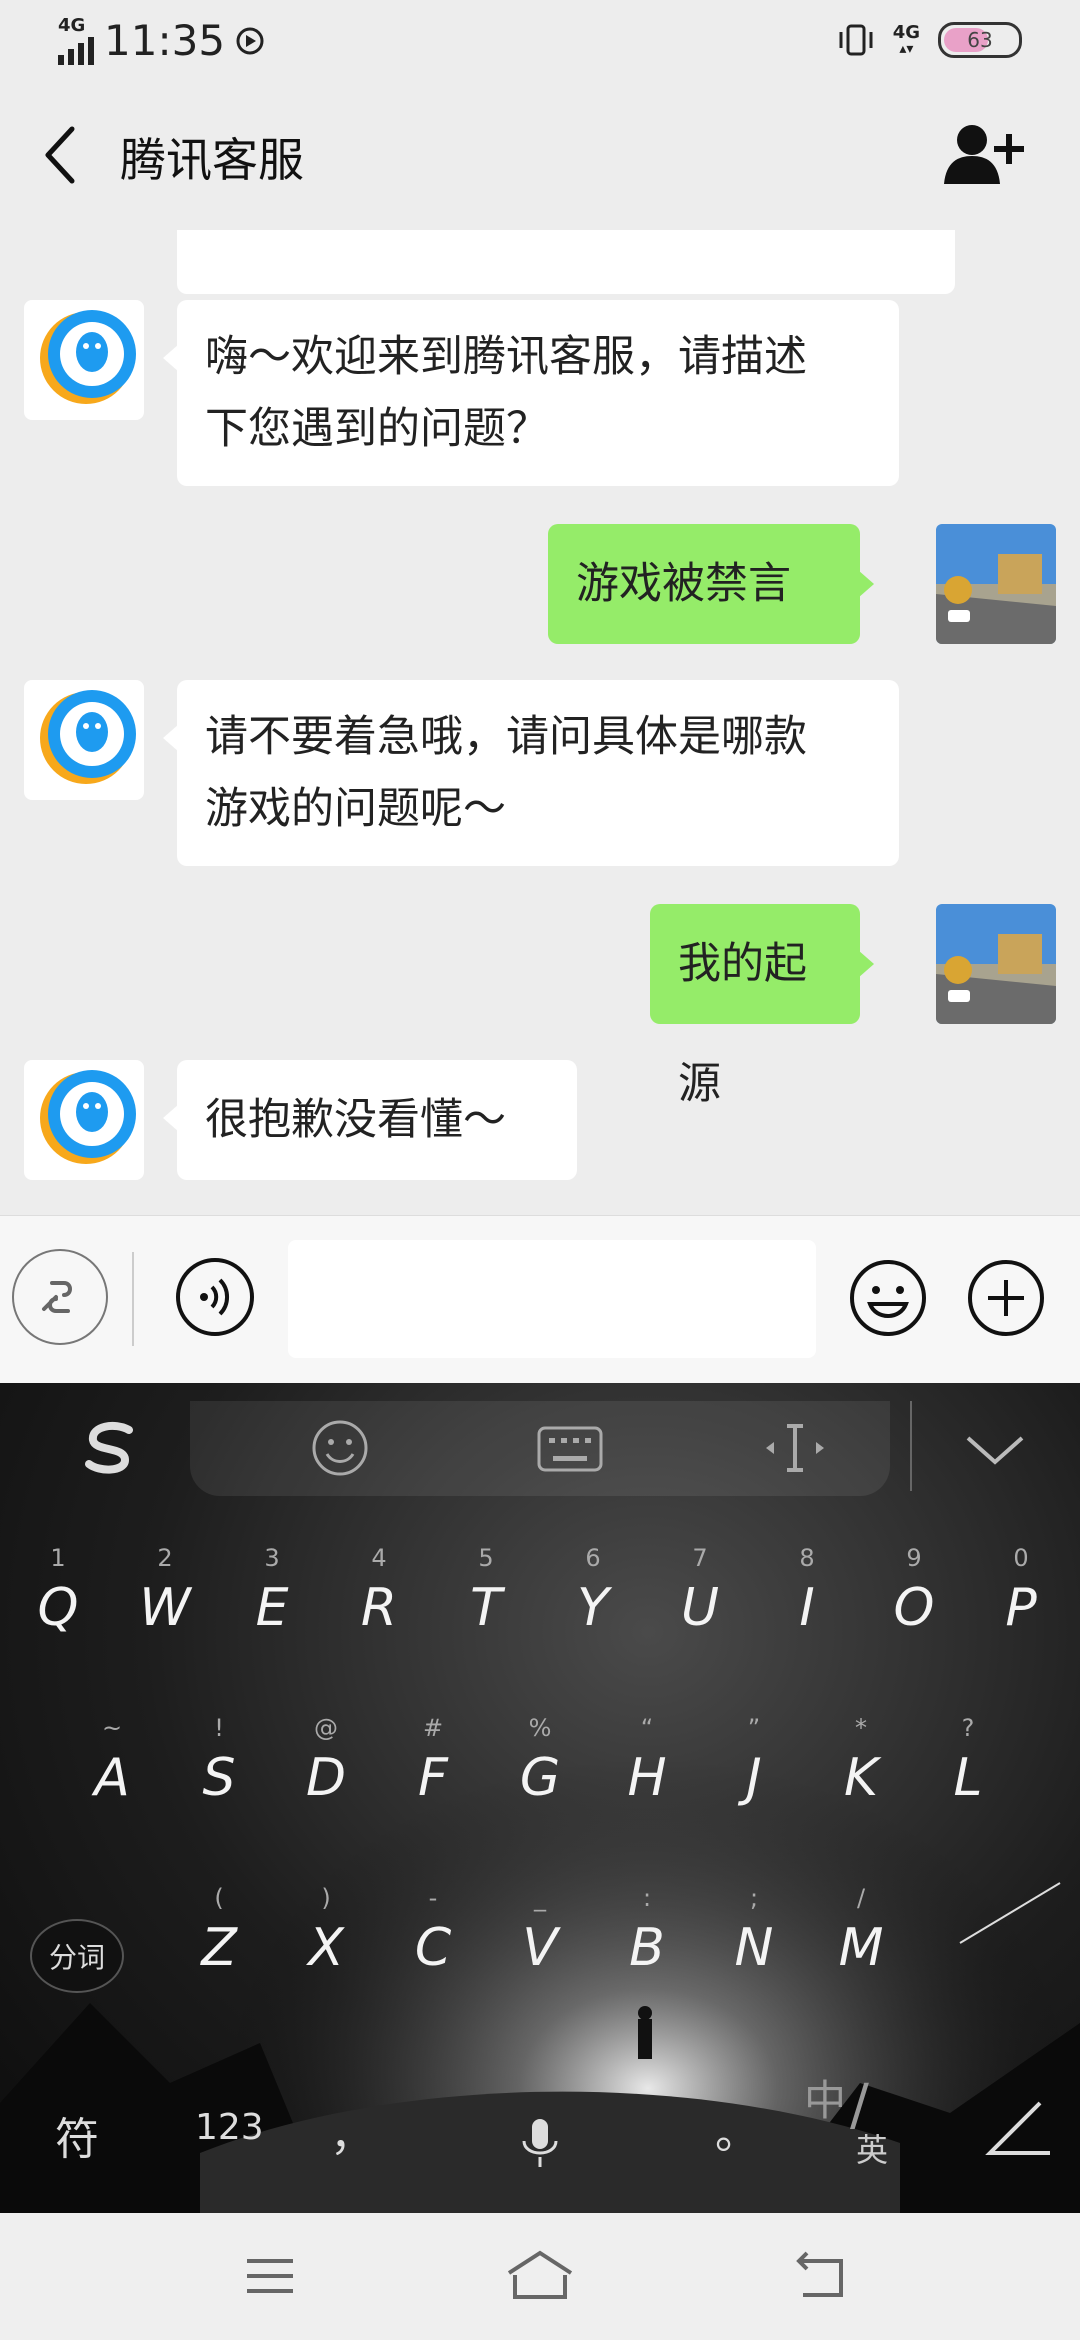  What do you see at coordinates (355, 809) in the screenshot?
I see `message-text: 游戏的问题呢～` at bounding box center [355, 809].